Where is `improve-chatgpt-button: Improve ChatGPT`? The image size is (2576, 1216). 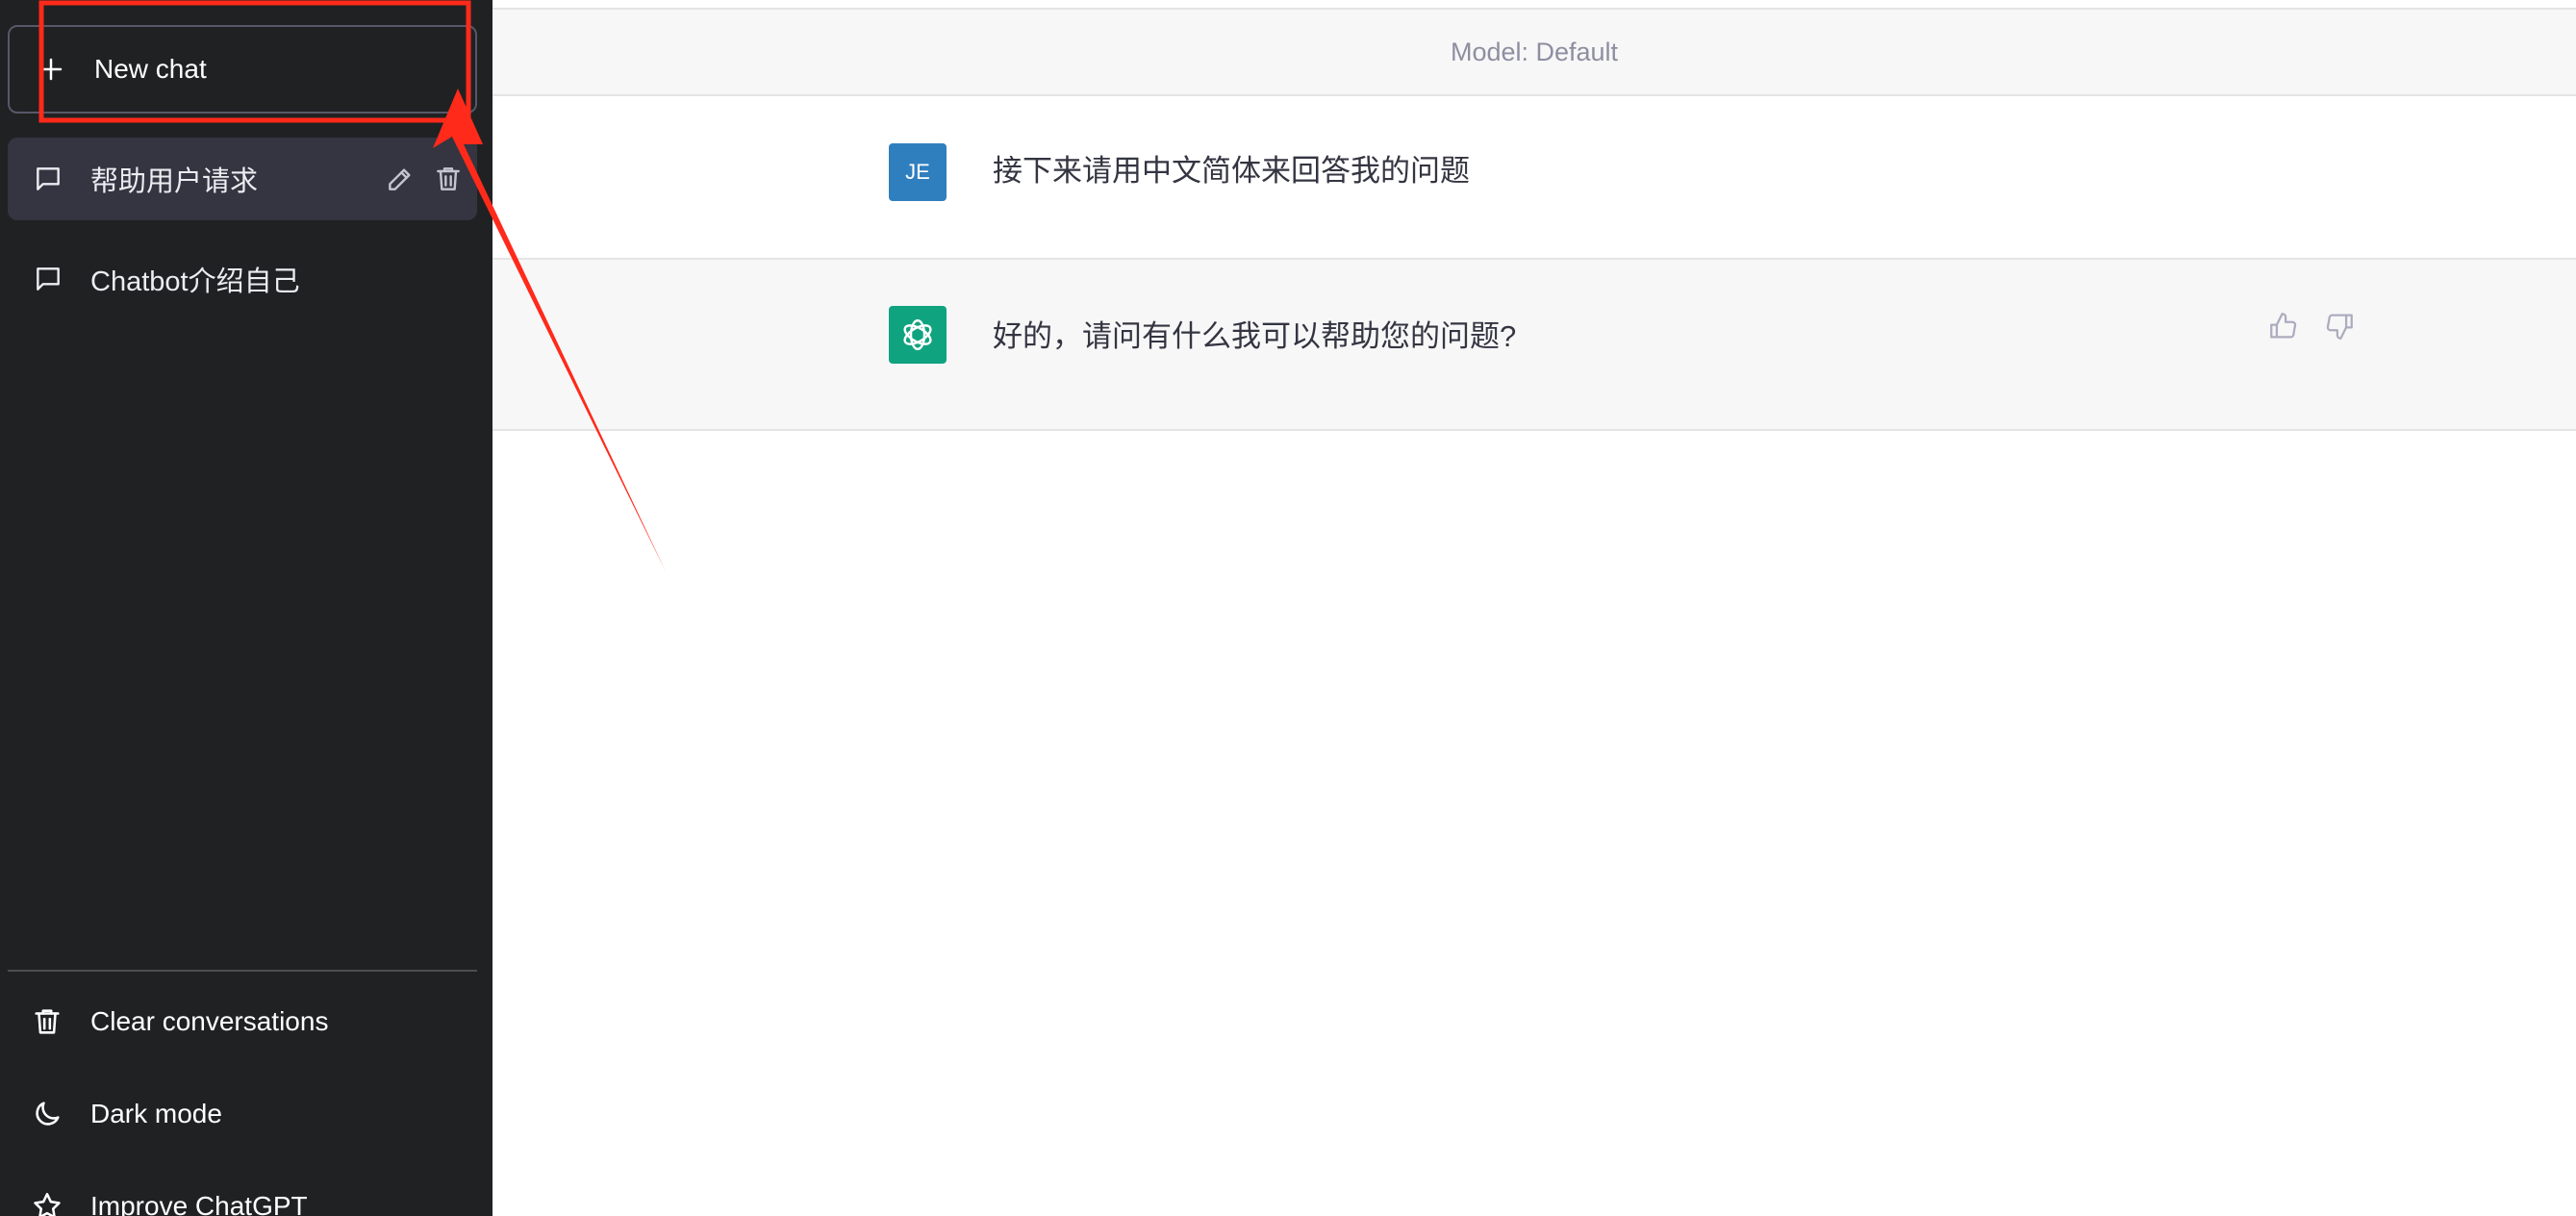
improve-chatgpt-button: Improve ChatGPT is located at coordinates (242, 1192).